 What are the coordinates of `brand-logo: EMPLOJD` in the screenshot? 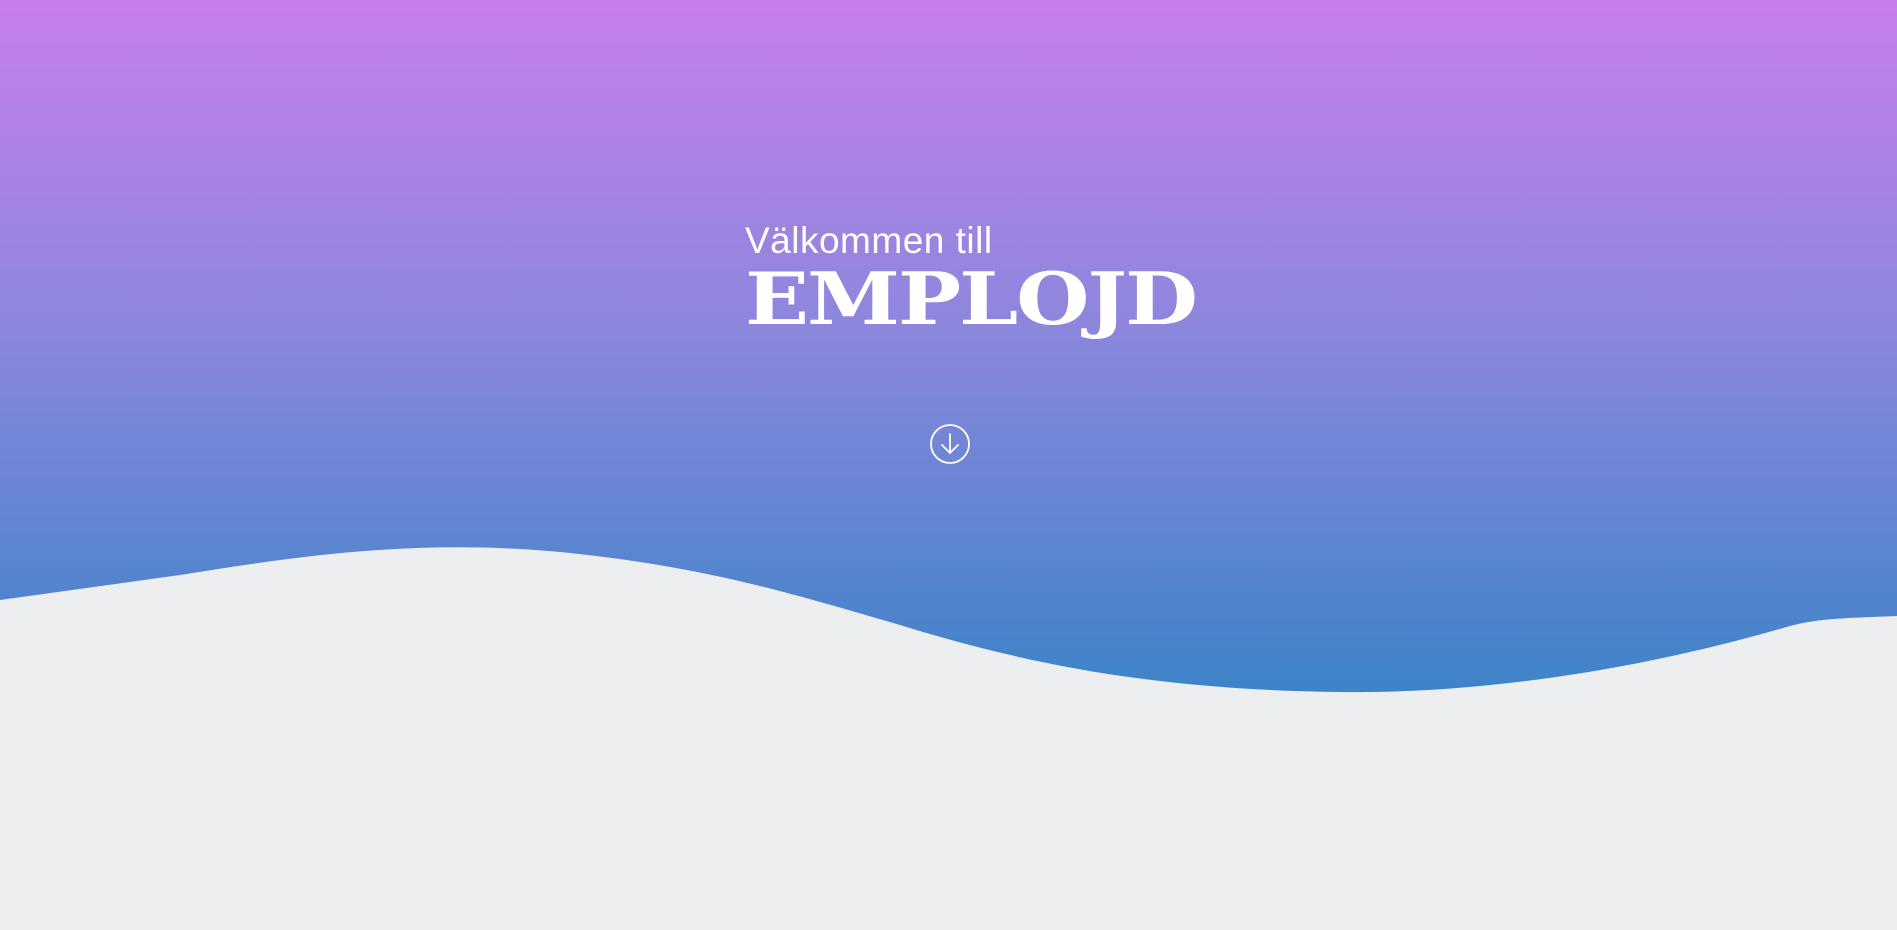 It's located at (971, 298).